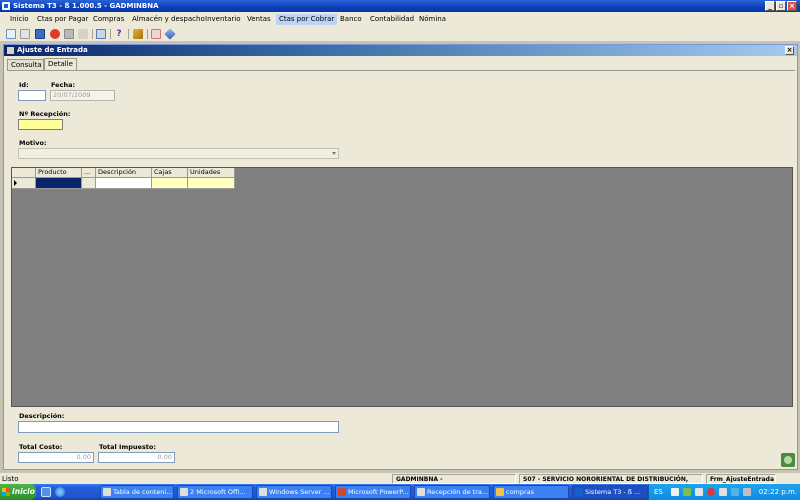  I want to click on cell-unidades, so click(211, 183).